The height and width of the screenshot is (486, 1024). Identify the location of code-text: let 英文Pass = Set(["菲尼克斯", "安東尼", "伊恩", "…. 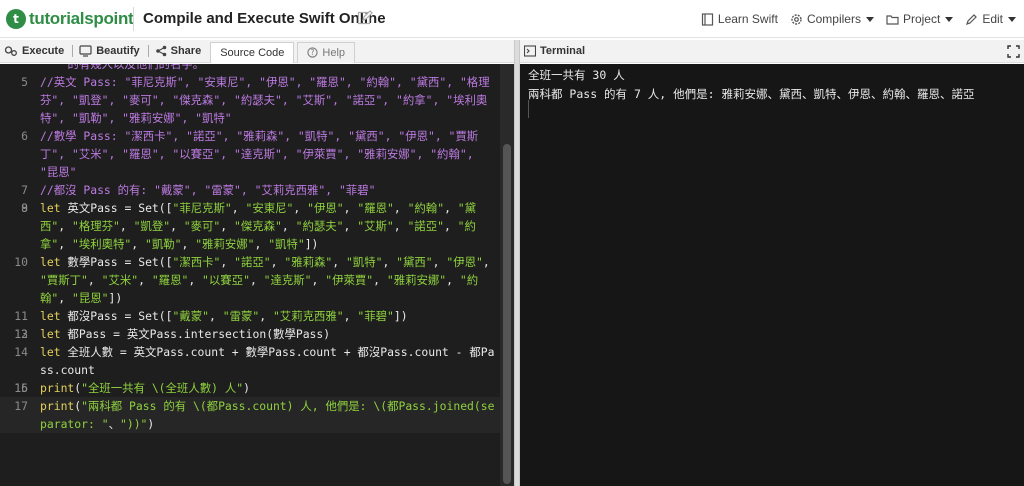
(258, 226).